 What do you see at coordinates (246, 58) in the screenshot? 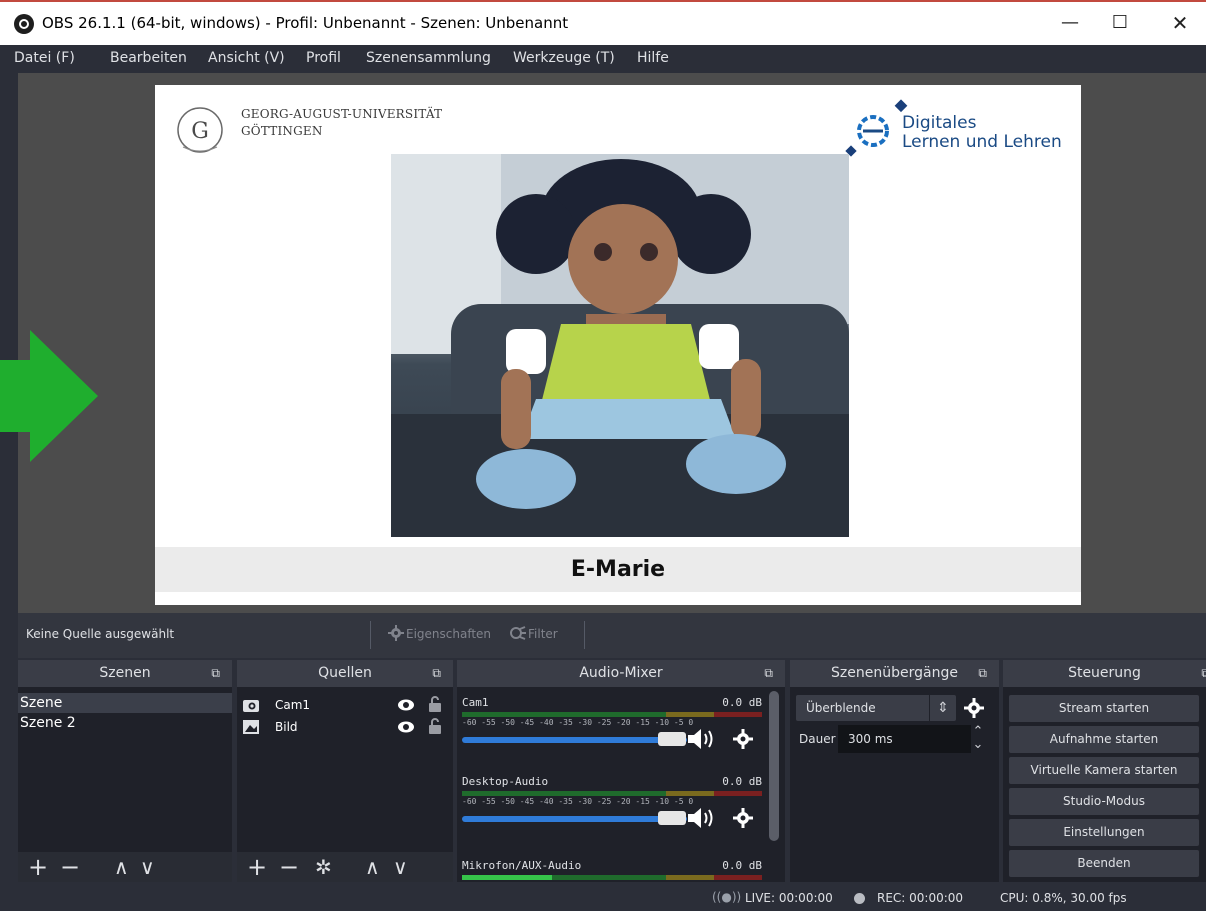
I see `menu-ansicht: Ansicht (V)` at bounding box center [246, 58].